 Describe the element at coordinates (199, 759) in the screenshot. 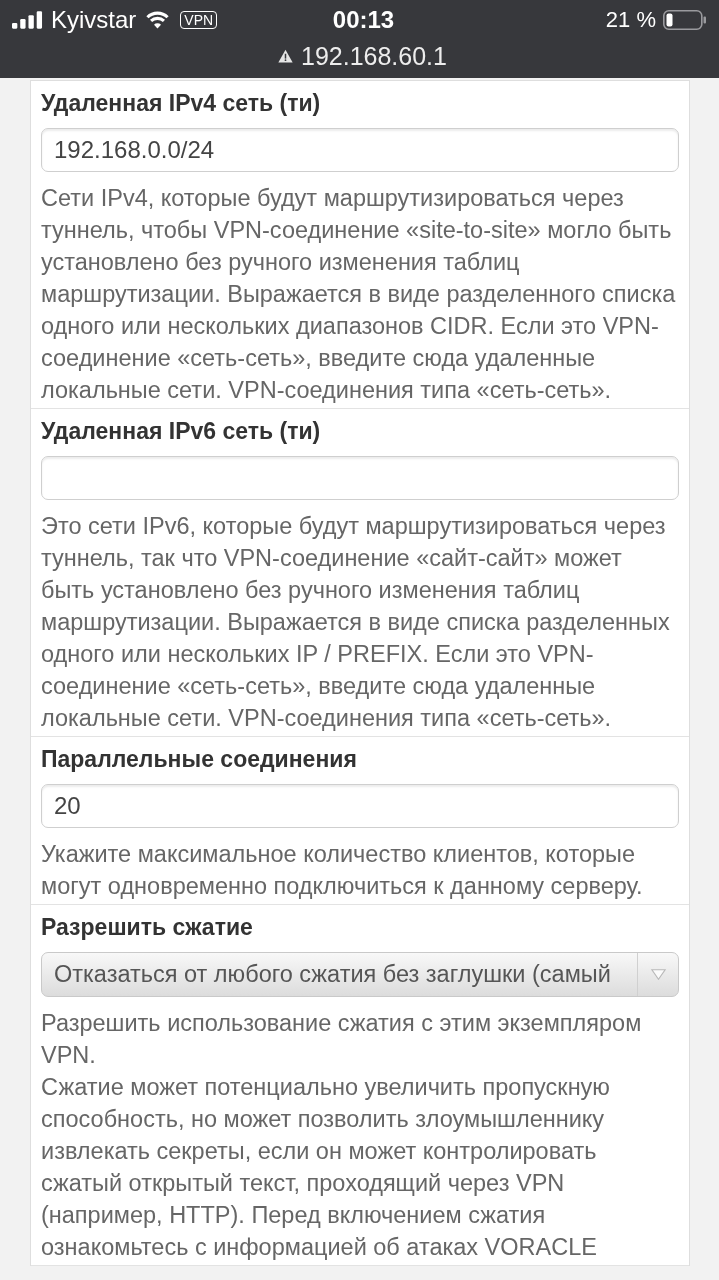

I see `field-label: Параллельные соединения` at that location.